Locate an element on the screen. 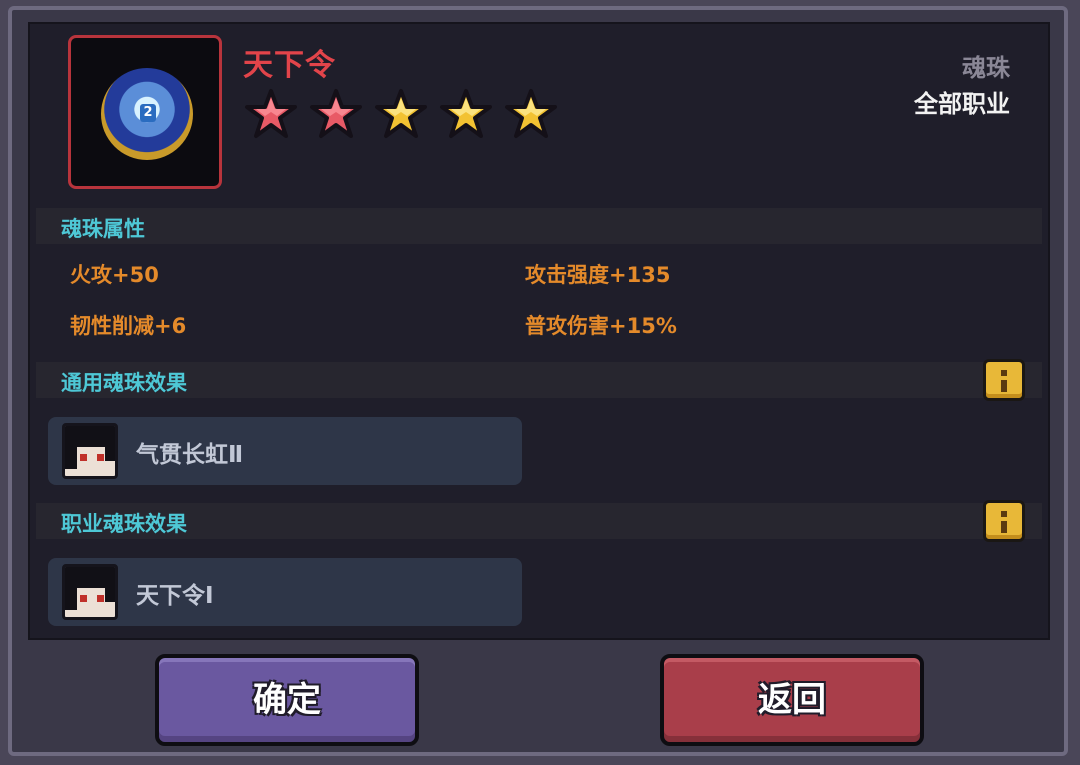  general-effect-name: 气贯长虹Ⅱ is located at coordinates (190, 455).